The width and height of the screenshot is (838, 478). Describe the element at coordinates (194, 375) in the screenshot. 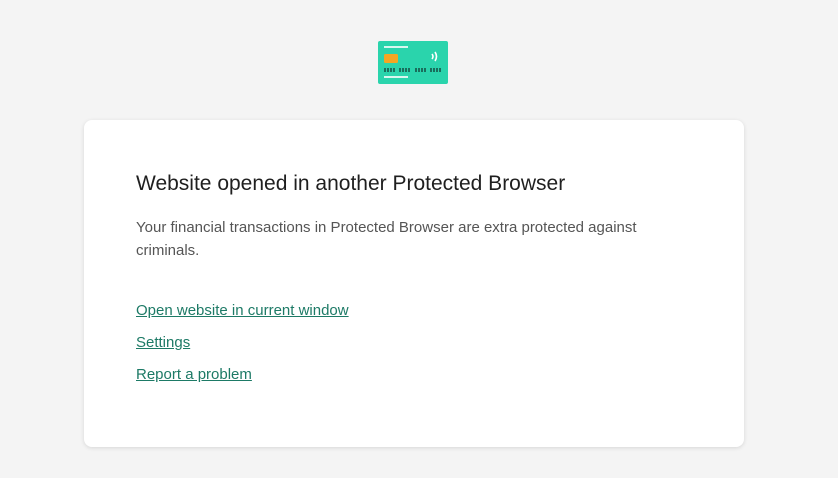

I see `report-problem-link: Report a problem` at that location.